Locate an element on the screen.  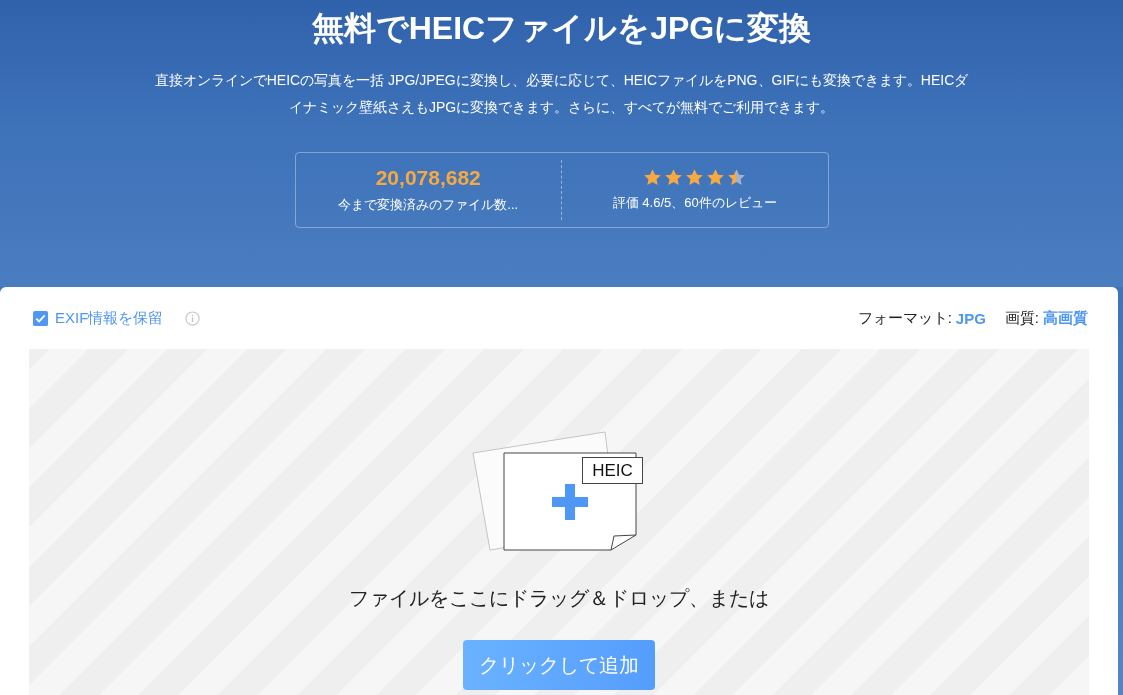
add-file-button: クリックして追加 is located at coordinates (559, 665).